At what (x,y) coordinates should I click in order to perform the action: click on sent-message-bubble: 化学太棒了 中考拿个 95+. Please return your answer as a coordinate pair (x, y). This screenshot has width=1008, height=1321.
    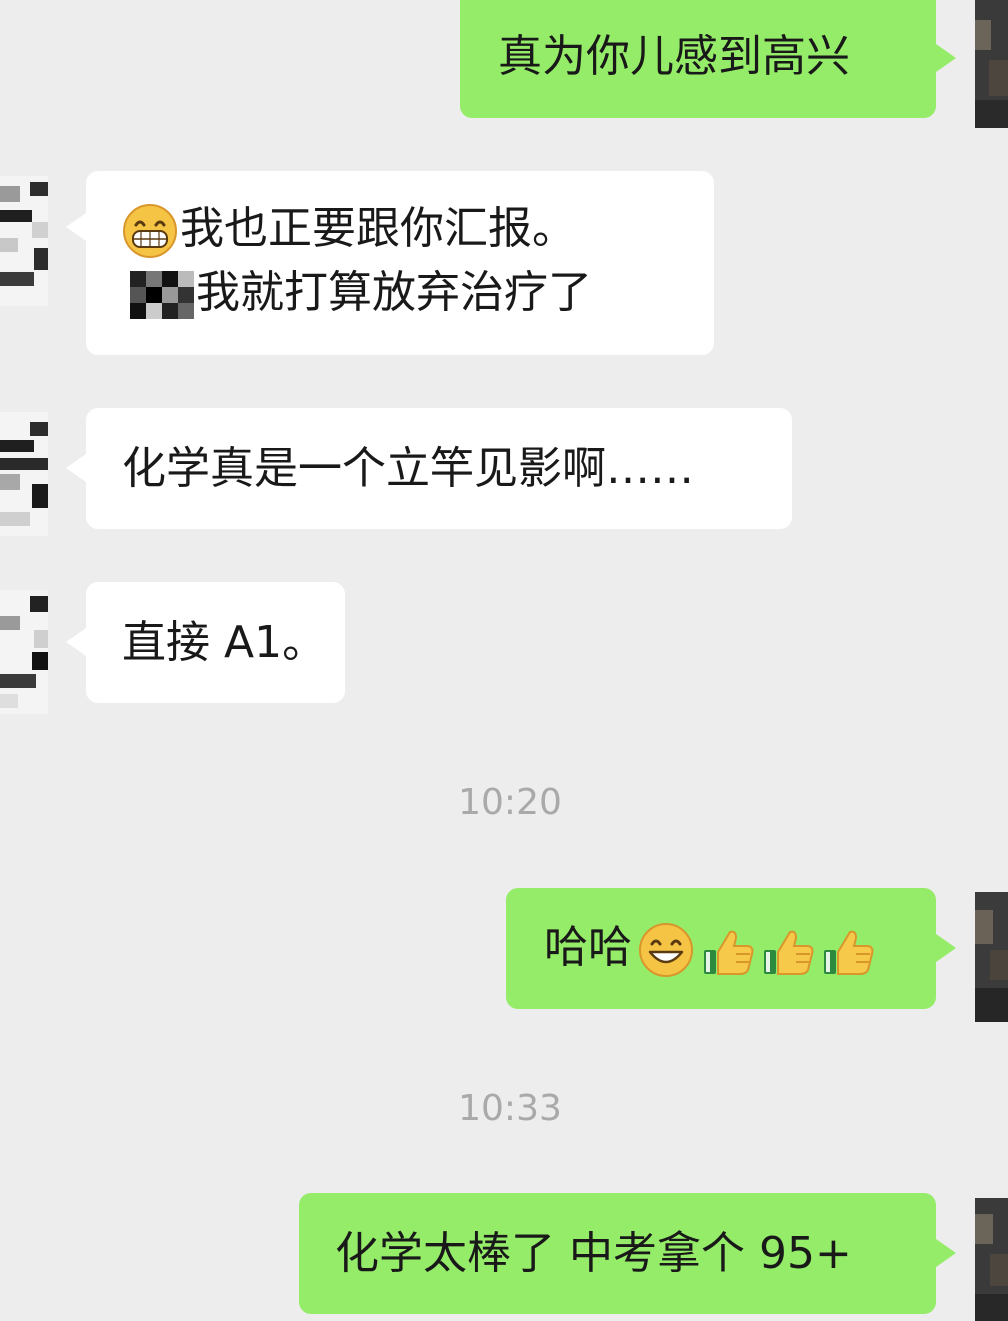
    Looking at the image, I should click on (627, 1253).